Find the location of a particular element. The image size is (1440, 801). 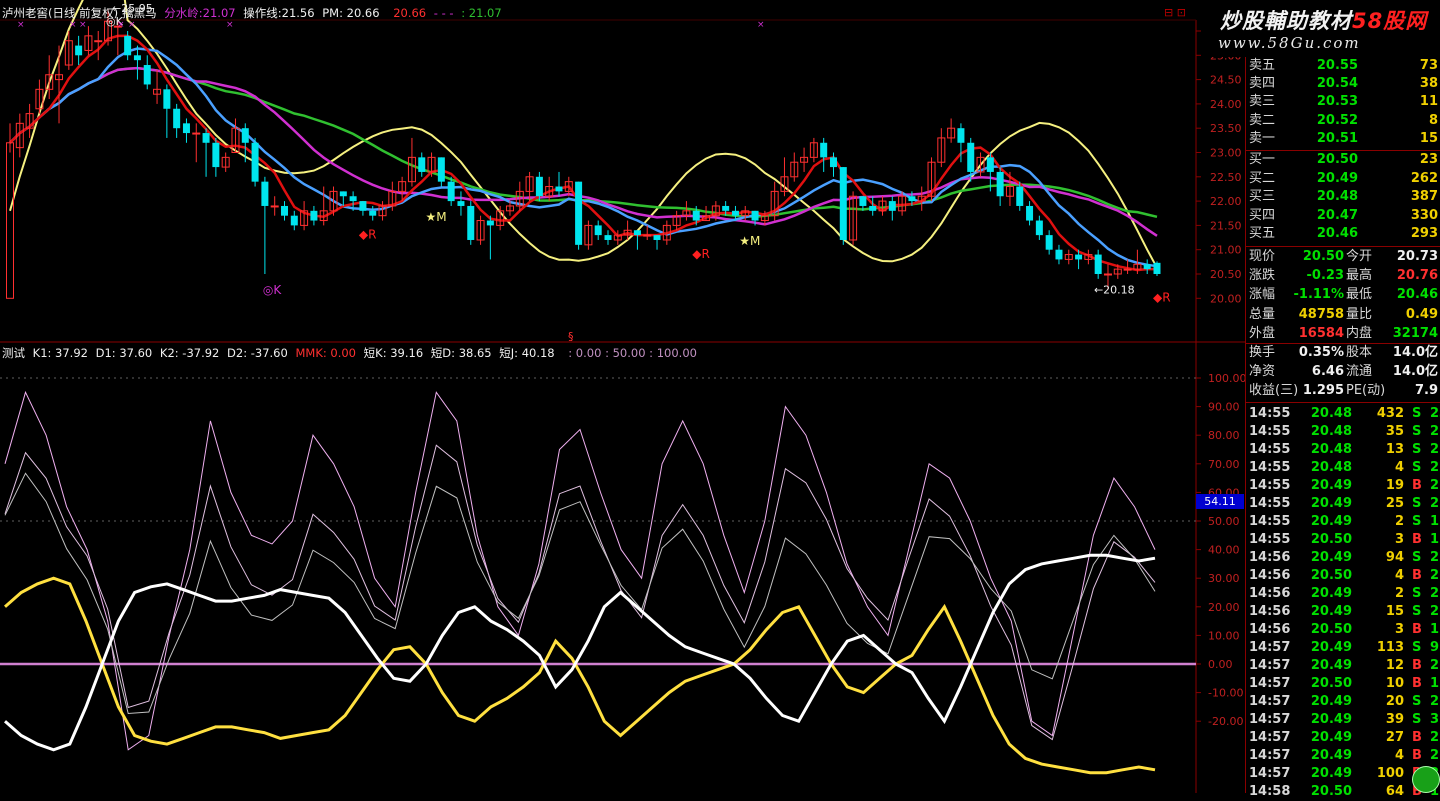

tick-row: 14:55 20.48 4 S 2 is located at coordinates (1343, 468).